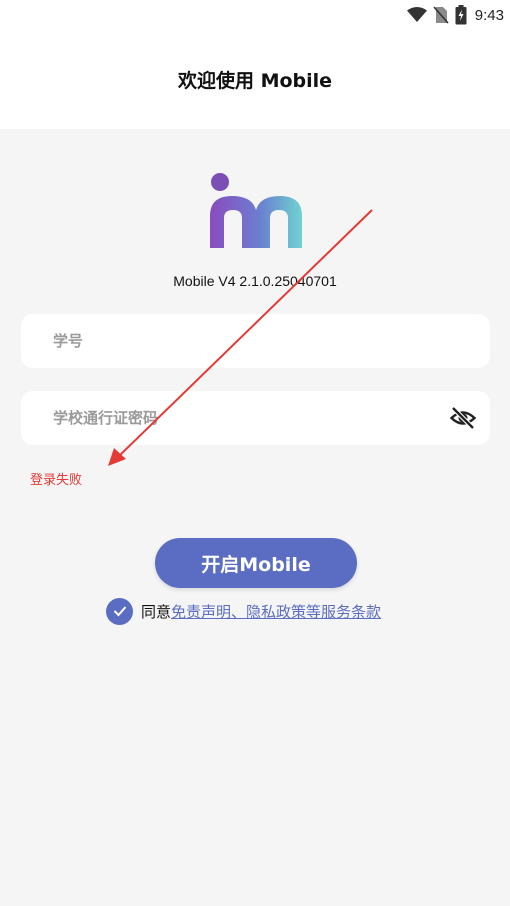 This screenshot has height=906, width=510. Describe the element at coordinates (461, 15) in the screenshot. I see `battery-charging-icon` at that location.